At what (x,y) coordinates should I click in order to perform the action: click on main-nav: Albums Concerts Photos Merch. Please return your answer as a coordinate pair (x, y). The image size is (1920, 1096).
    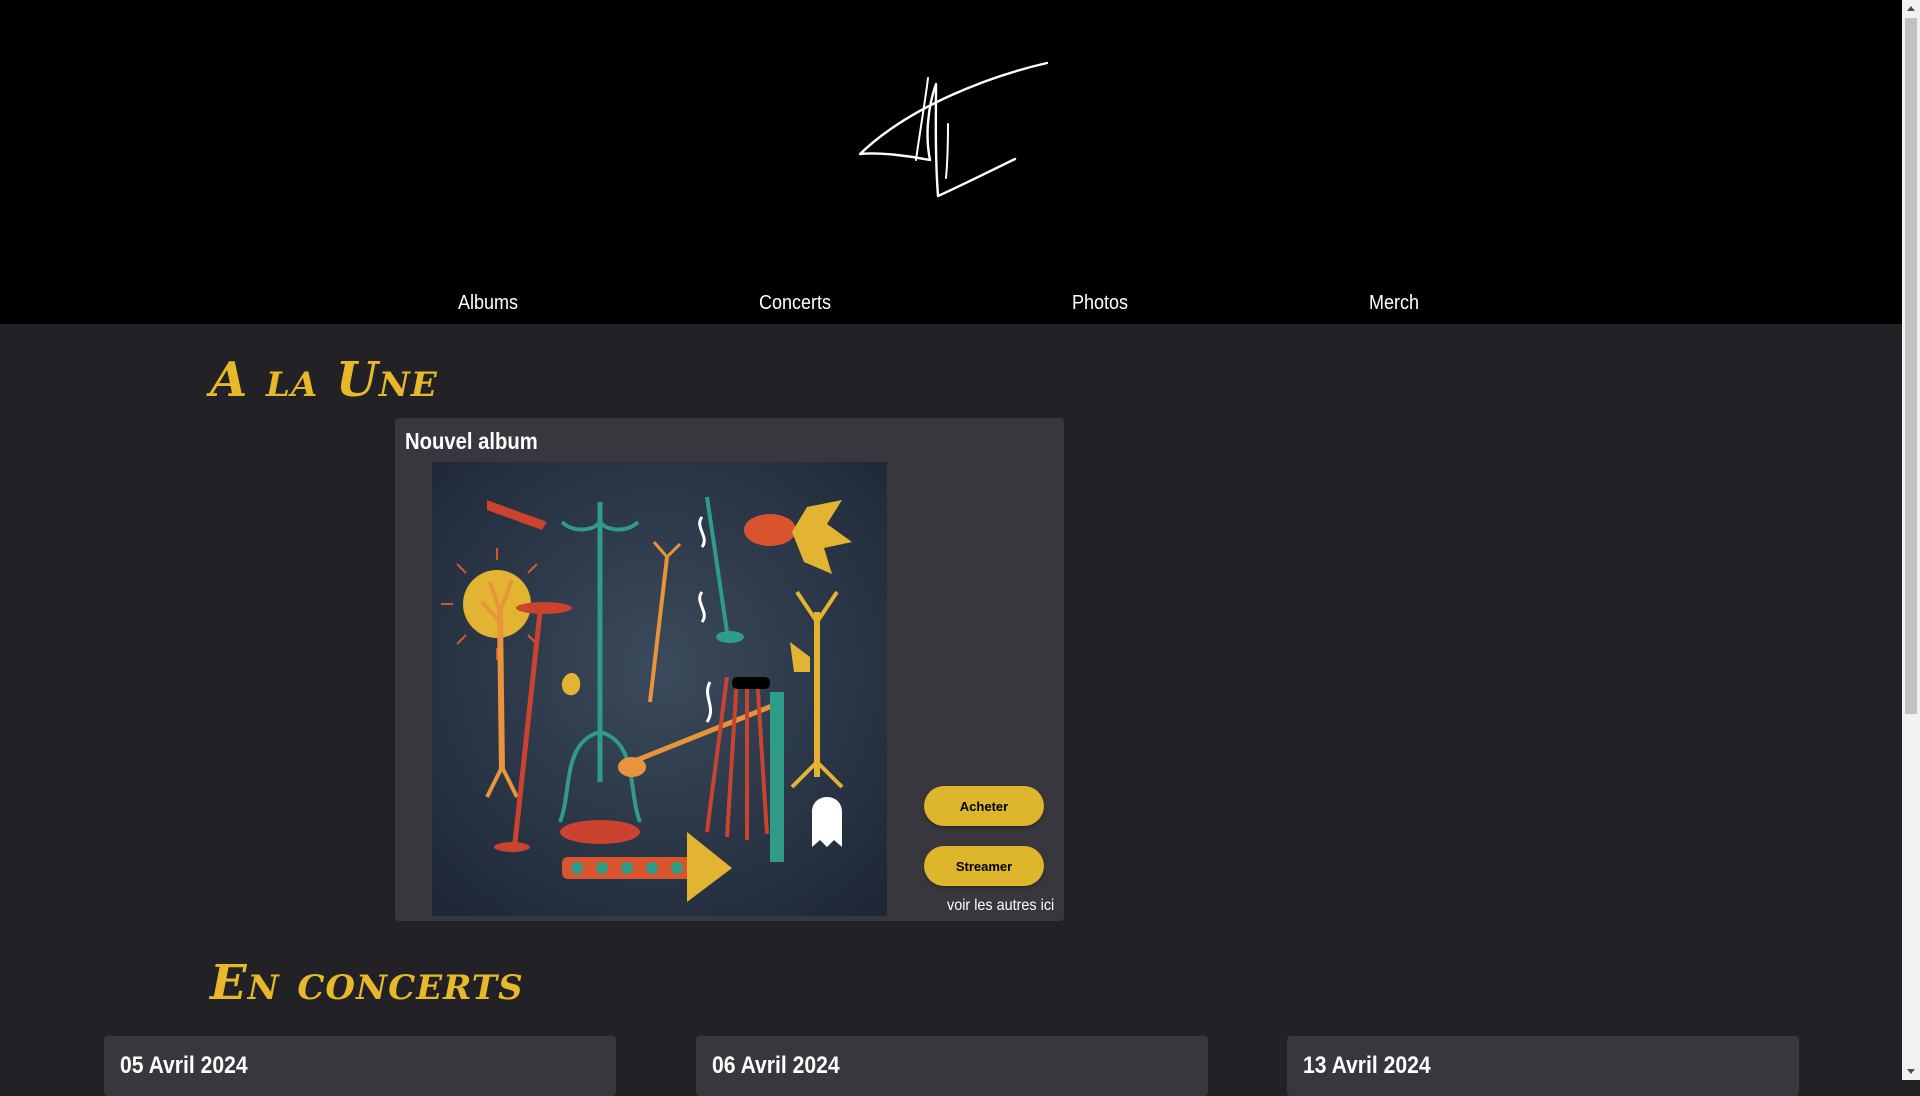
    Looking at the image, I should click on (951, 303).